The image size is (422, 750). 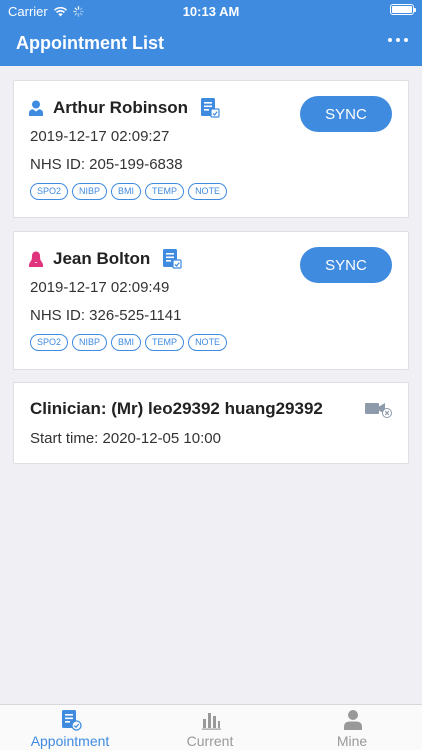 I want to click on user-icon, so click(x=353, y=720).